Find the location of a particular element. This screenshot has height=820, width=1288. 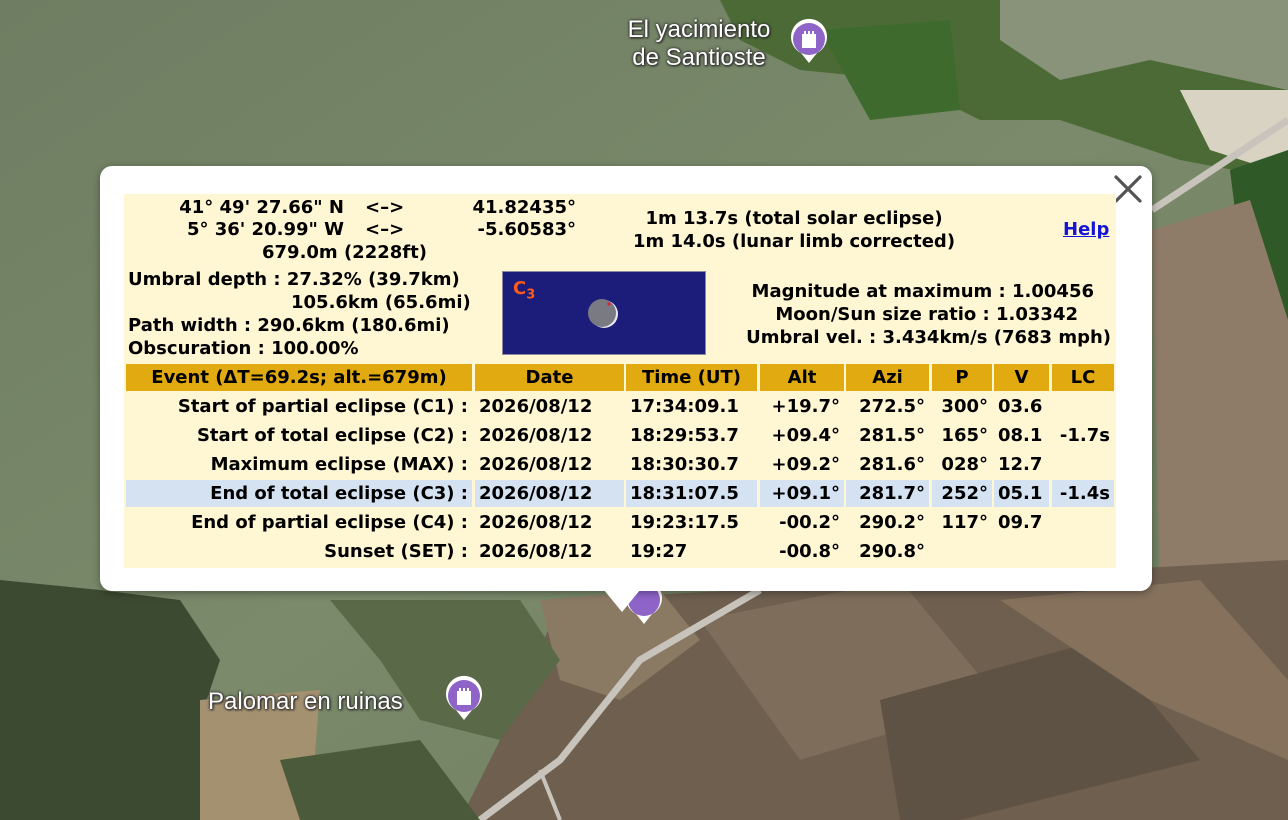

path-width: Path width : 290.6km (180.6mi) is located at coordinates (289, 325).